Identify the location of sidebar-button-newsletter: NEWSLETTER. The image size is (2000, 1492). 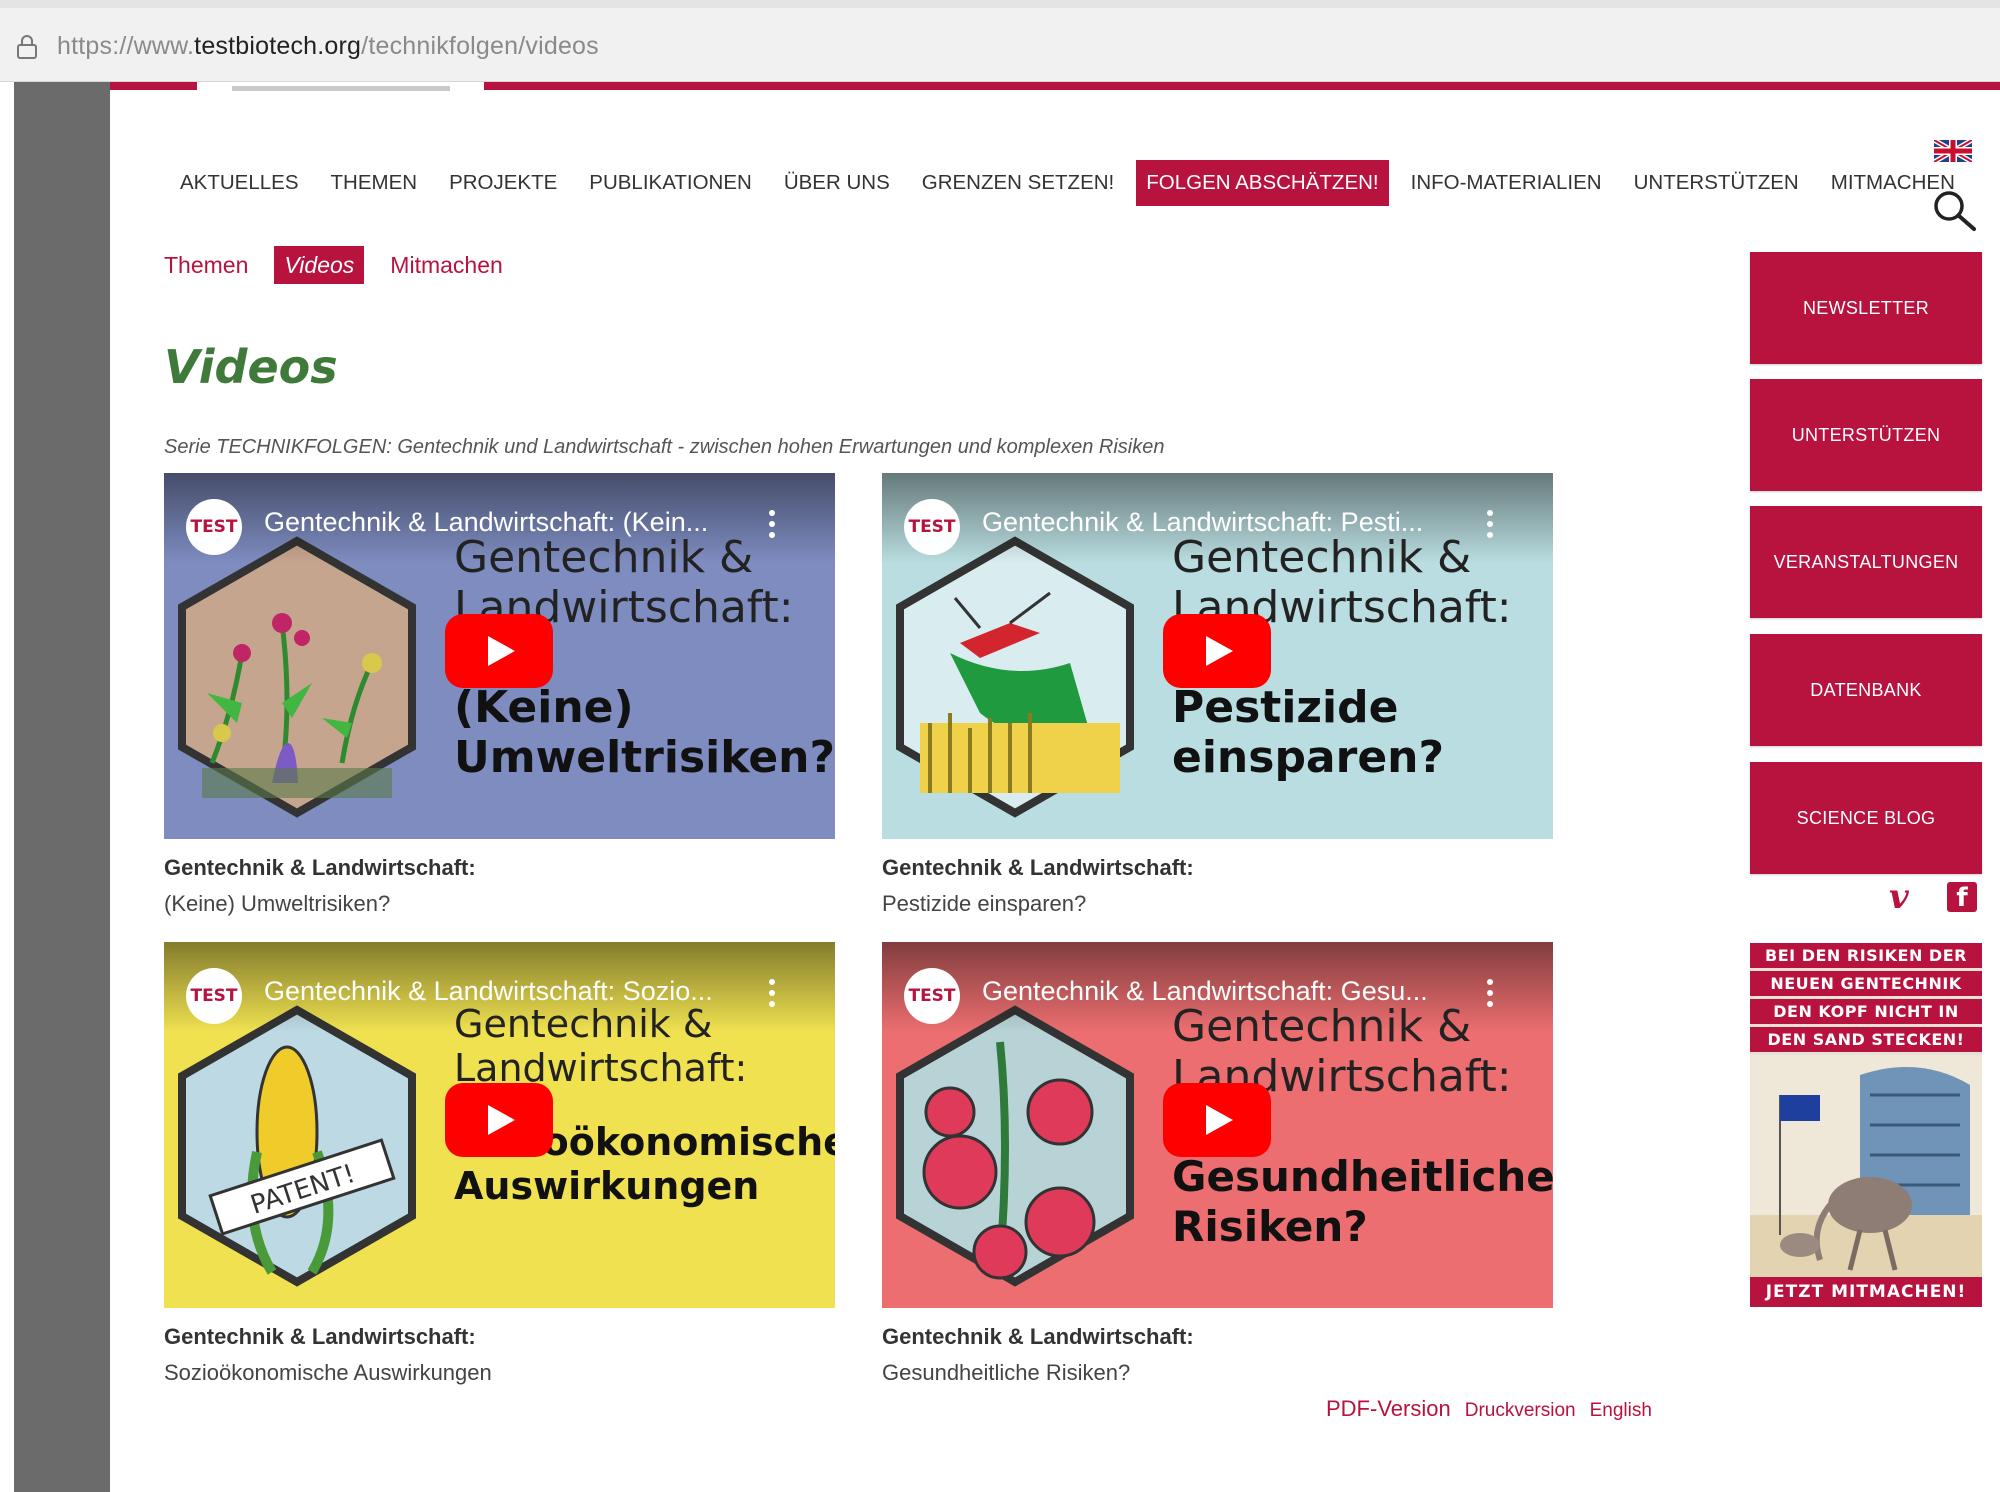
(1866, 308).